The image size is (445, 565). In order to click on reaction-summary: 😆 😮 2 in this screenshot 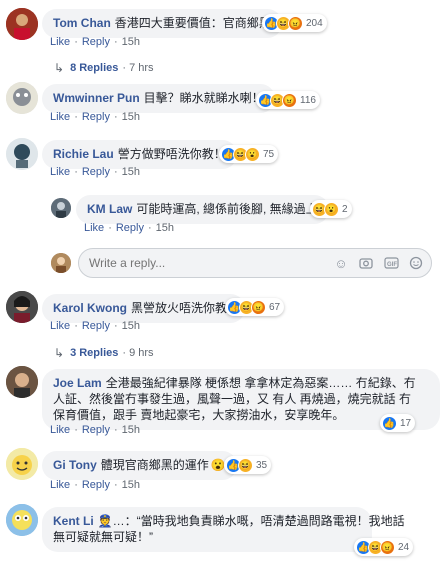, I will do `click(331, 209)`.